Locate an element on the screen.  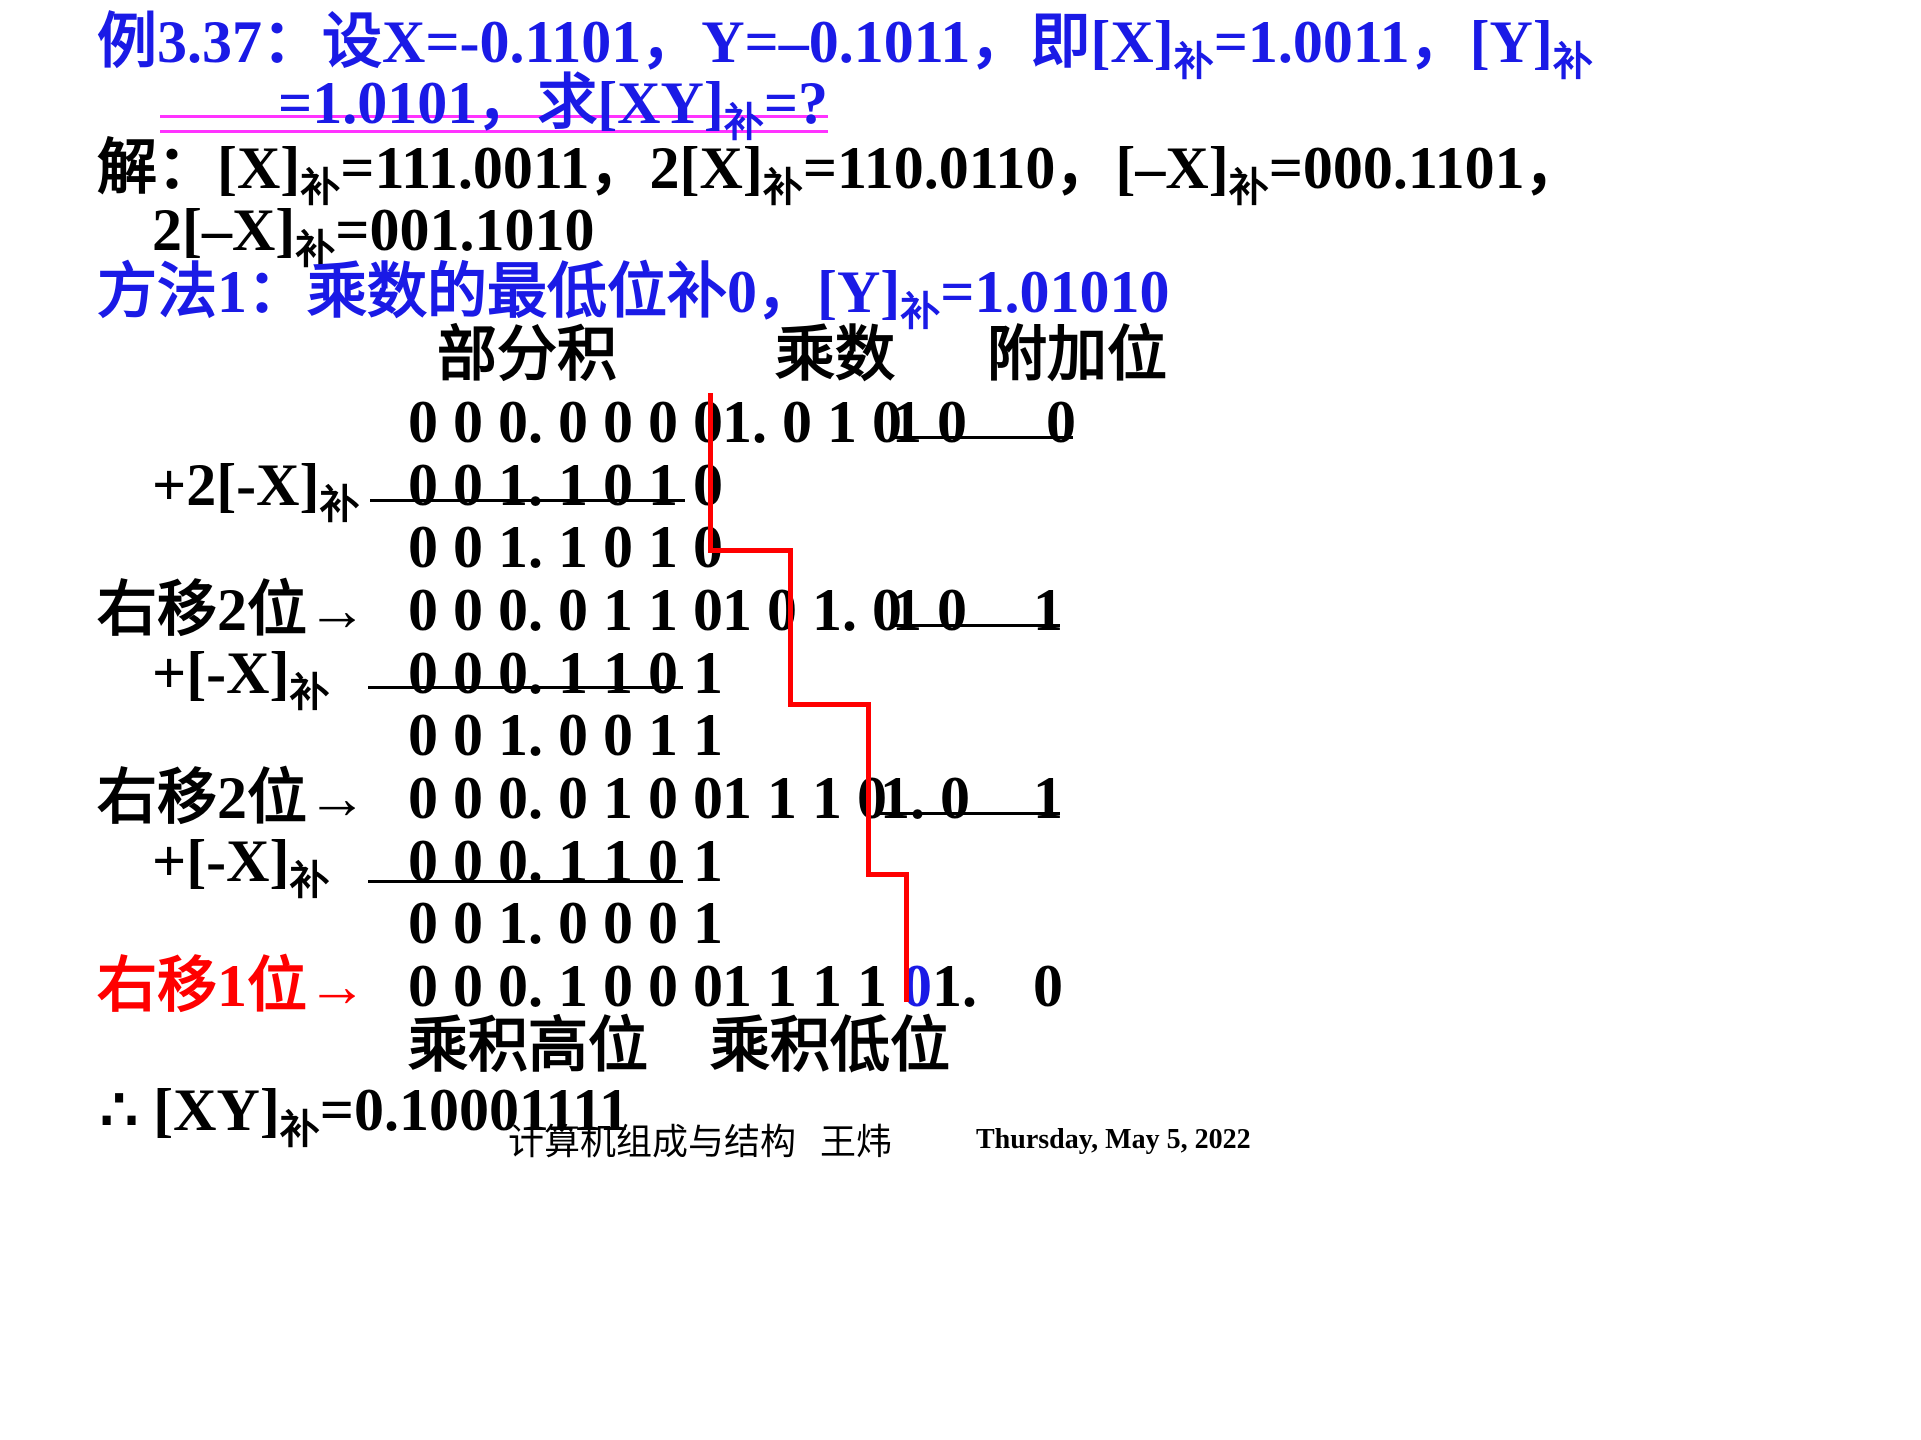
addend-neg-x-1: 0 0 0. 1 1 0 1 is located at coordinates (565, 673).